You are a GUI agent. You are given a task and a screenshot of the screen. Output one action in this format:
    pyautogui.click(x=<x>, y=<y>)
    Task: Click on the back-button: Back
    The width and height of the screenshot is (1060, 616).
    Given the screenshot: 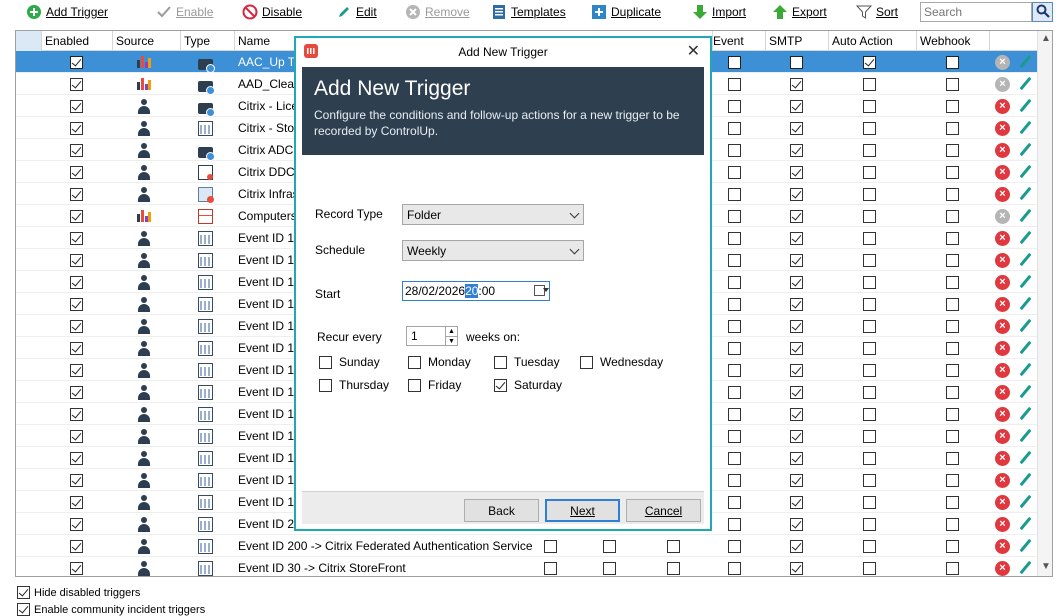 What is the action you would take?
    pyautogui.click(x=501, y=510)
    